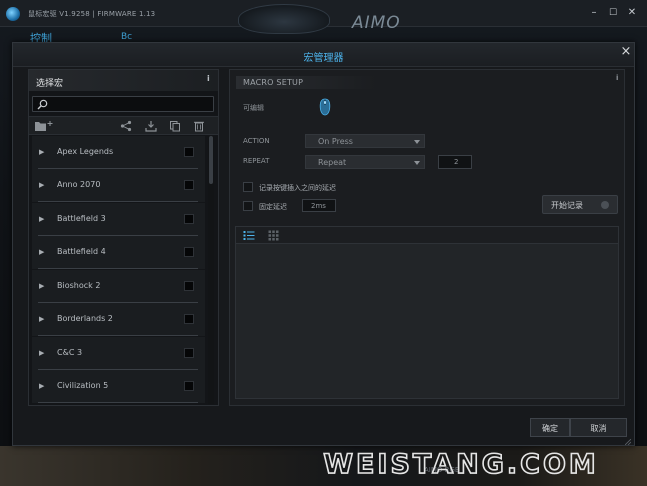 Image resolution: width=647 pixels, height=486 pixels. Describe the element at coordinates (81, 218) in the screenshot. I see `list-item-label: Battlefield 3` at that location.